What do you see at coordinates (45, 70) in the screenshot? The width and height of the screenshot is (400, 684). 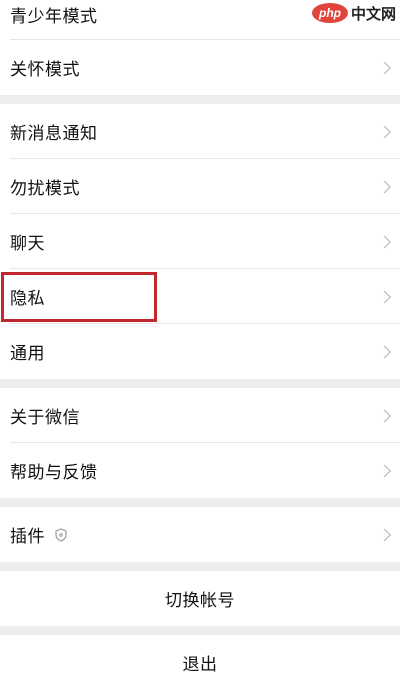 I see `care-mode-label: 关怀模式` at bounding box center [45, 70].